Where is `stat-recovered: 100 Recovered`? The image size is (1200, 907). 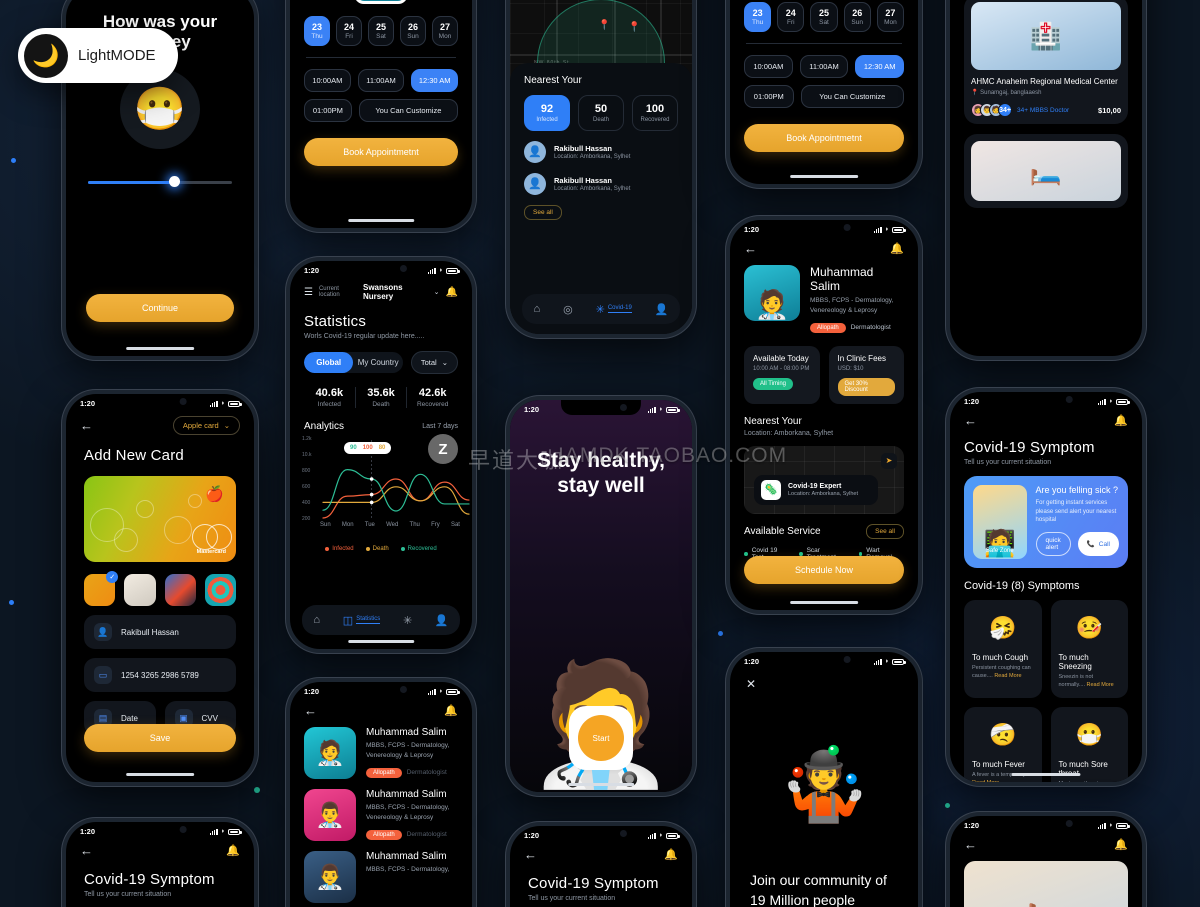 stat-recovered: 100 Recovered is located at coordinates (655, 112).